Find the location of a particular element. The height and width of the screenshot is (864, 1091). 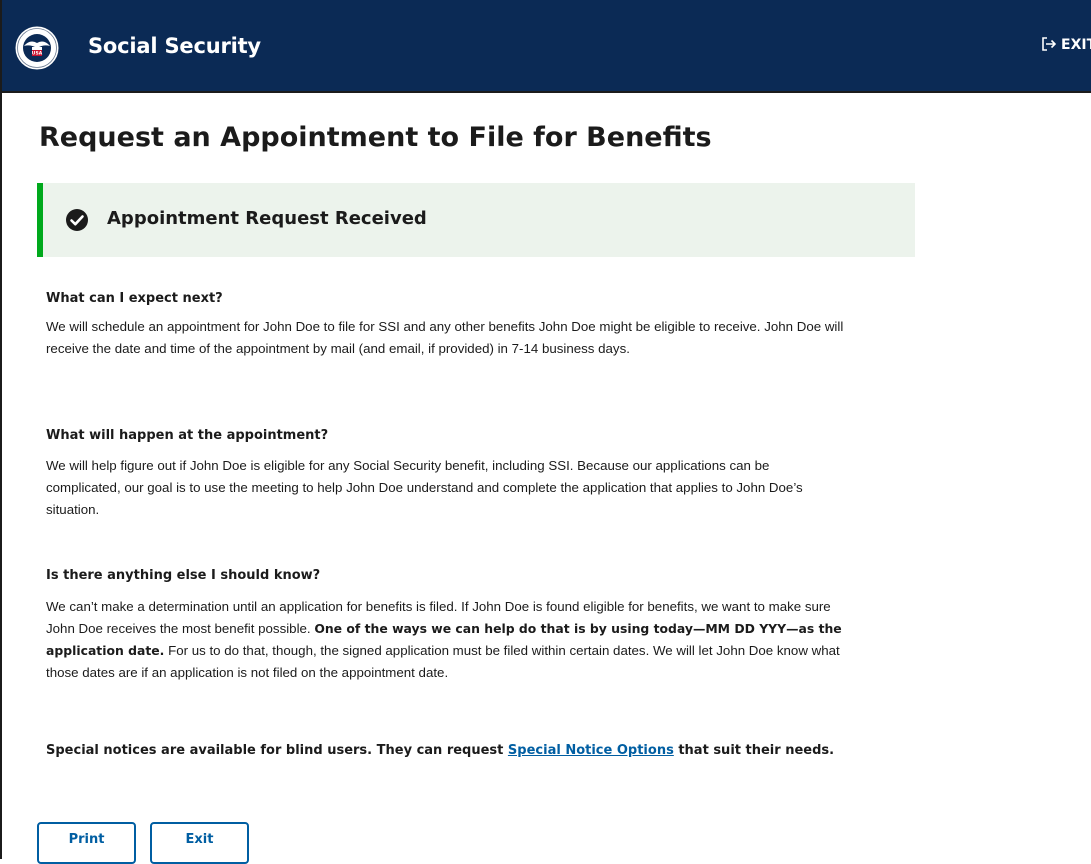

check-circle-icon is located at coordinates (77, 220).